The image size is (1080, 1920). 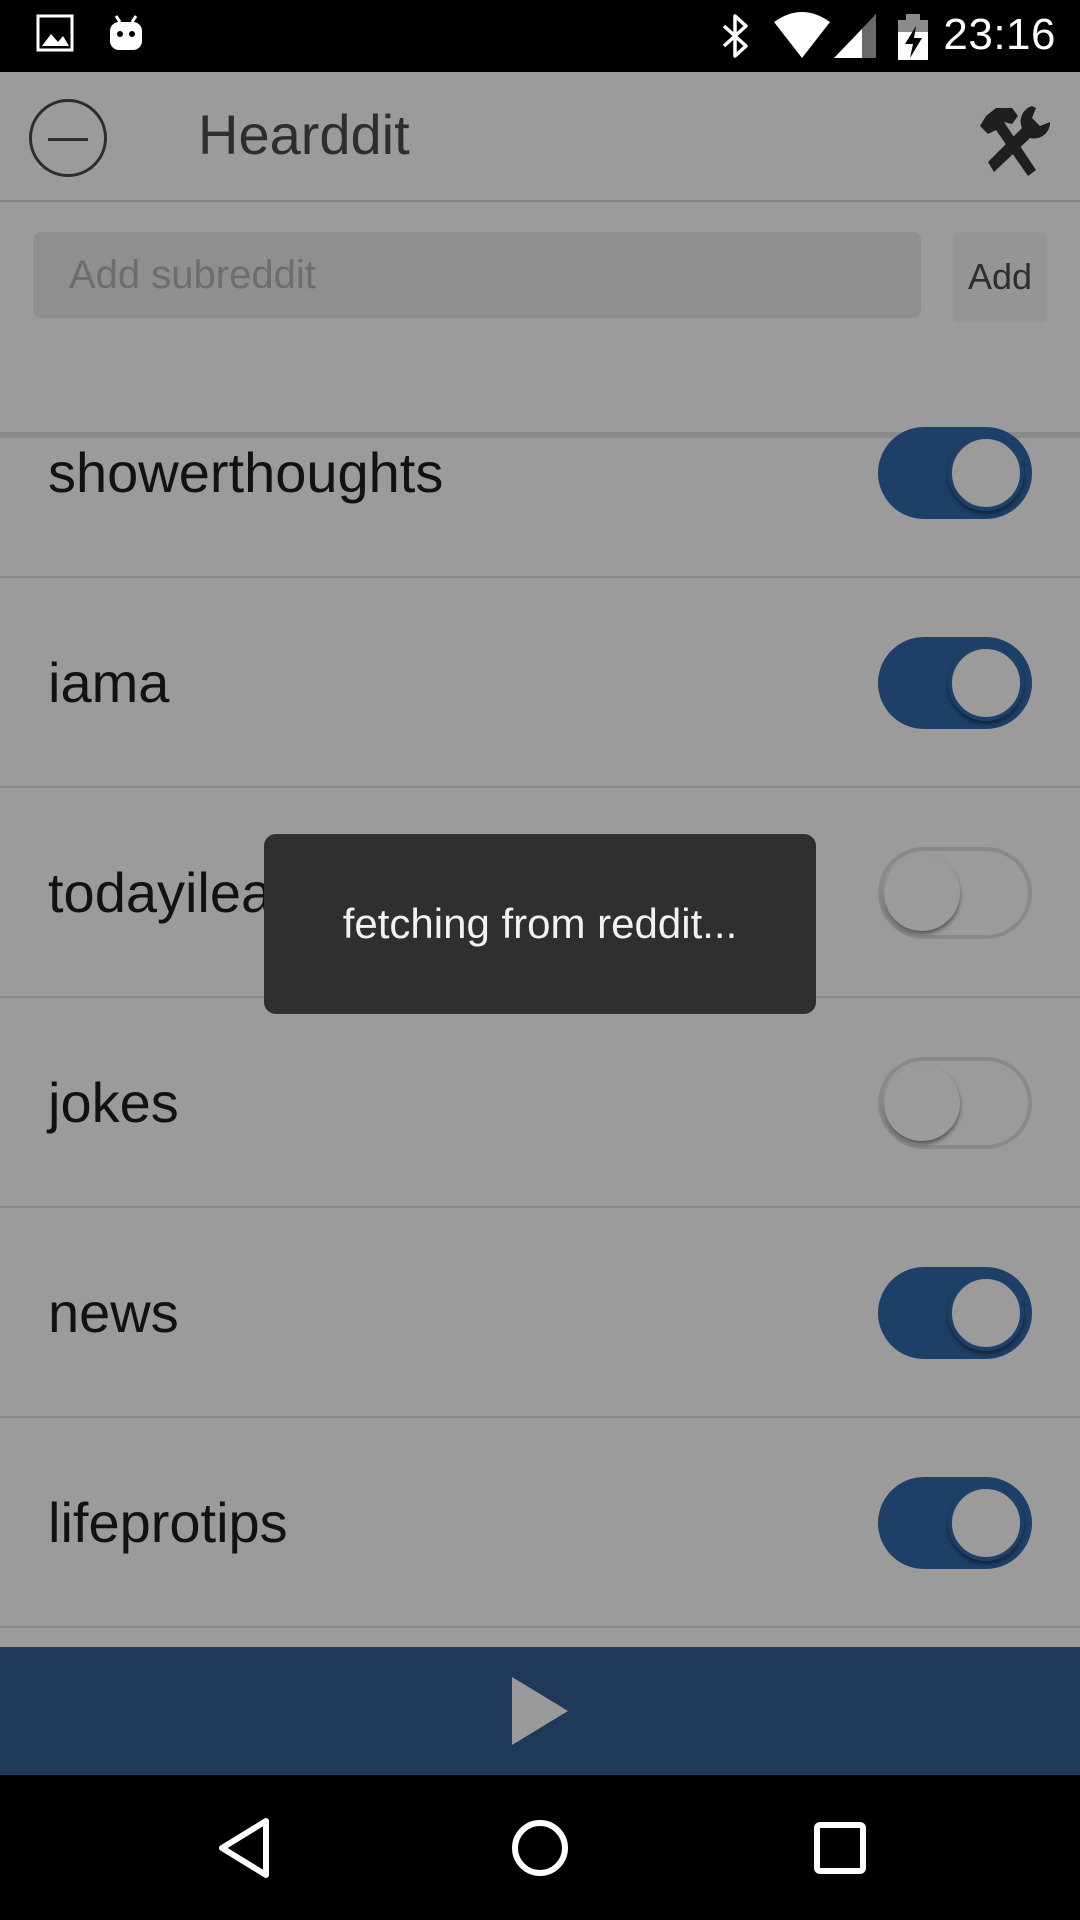 I want to click on subreddit-row: jokes, so click(x=540, y=1103).